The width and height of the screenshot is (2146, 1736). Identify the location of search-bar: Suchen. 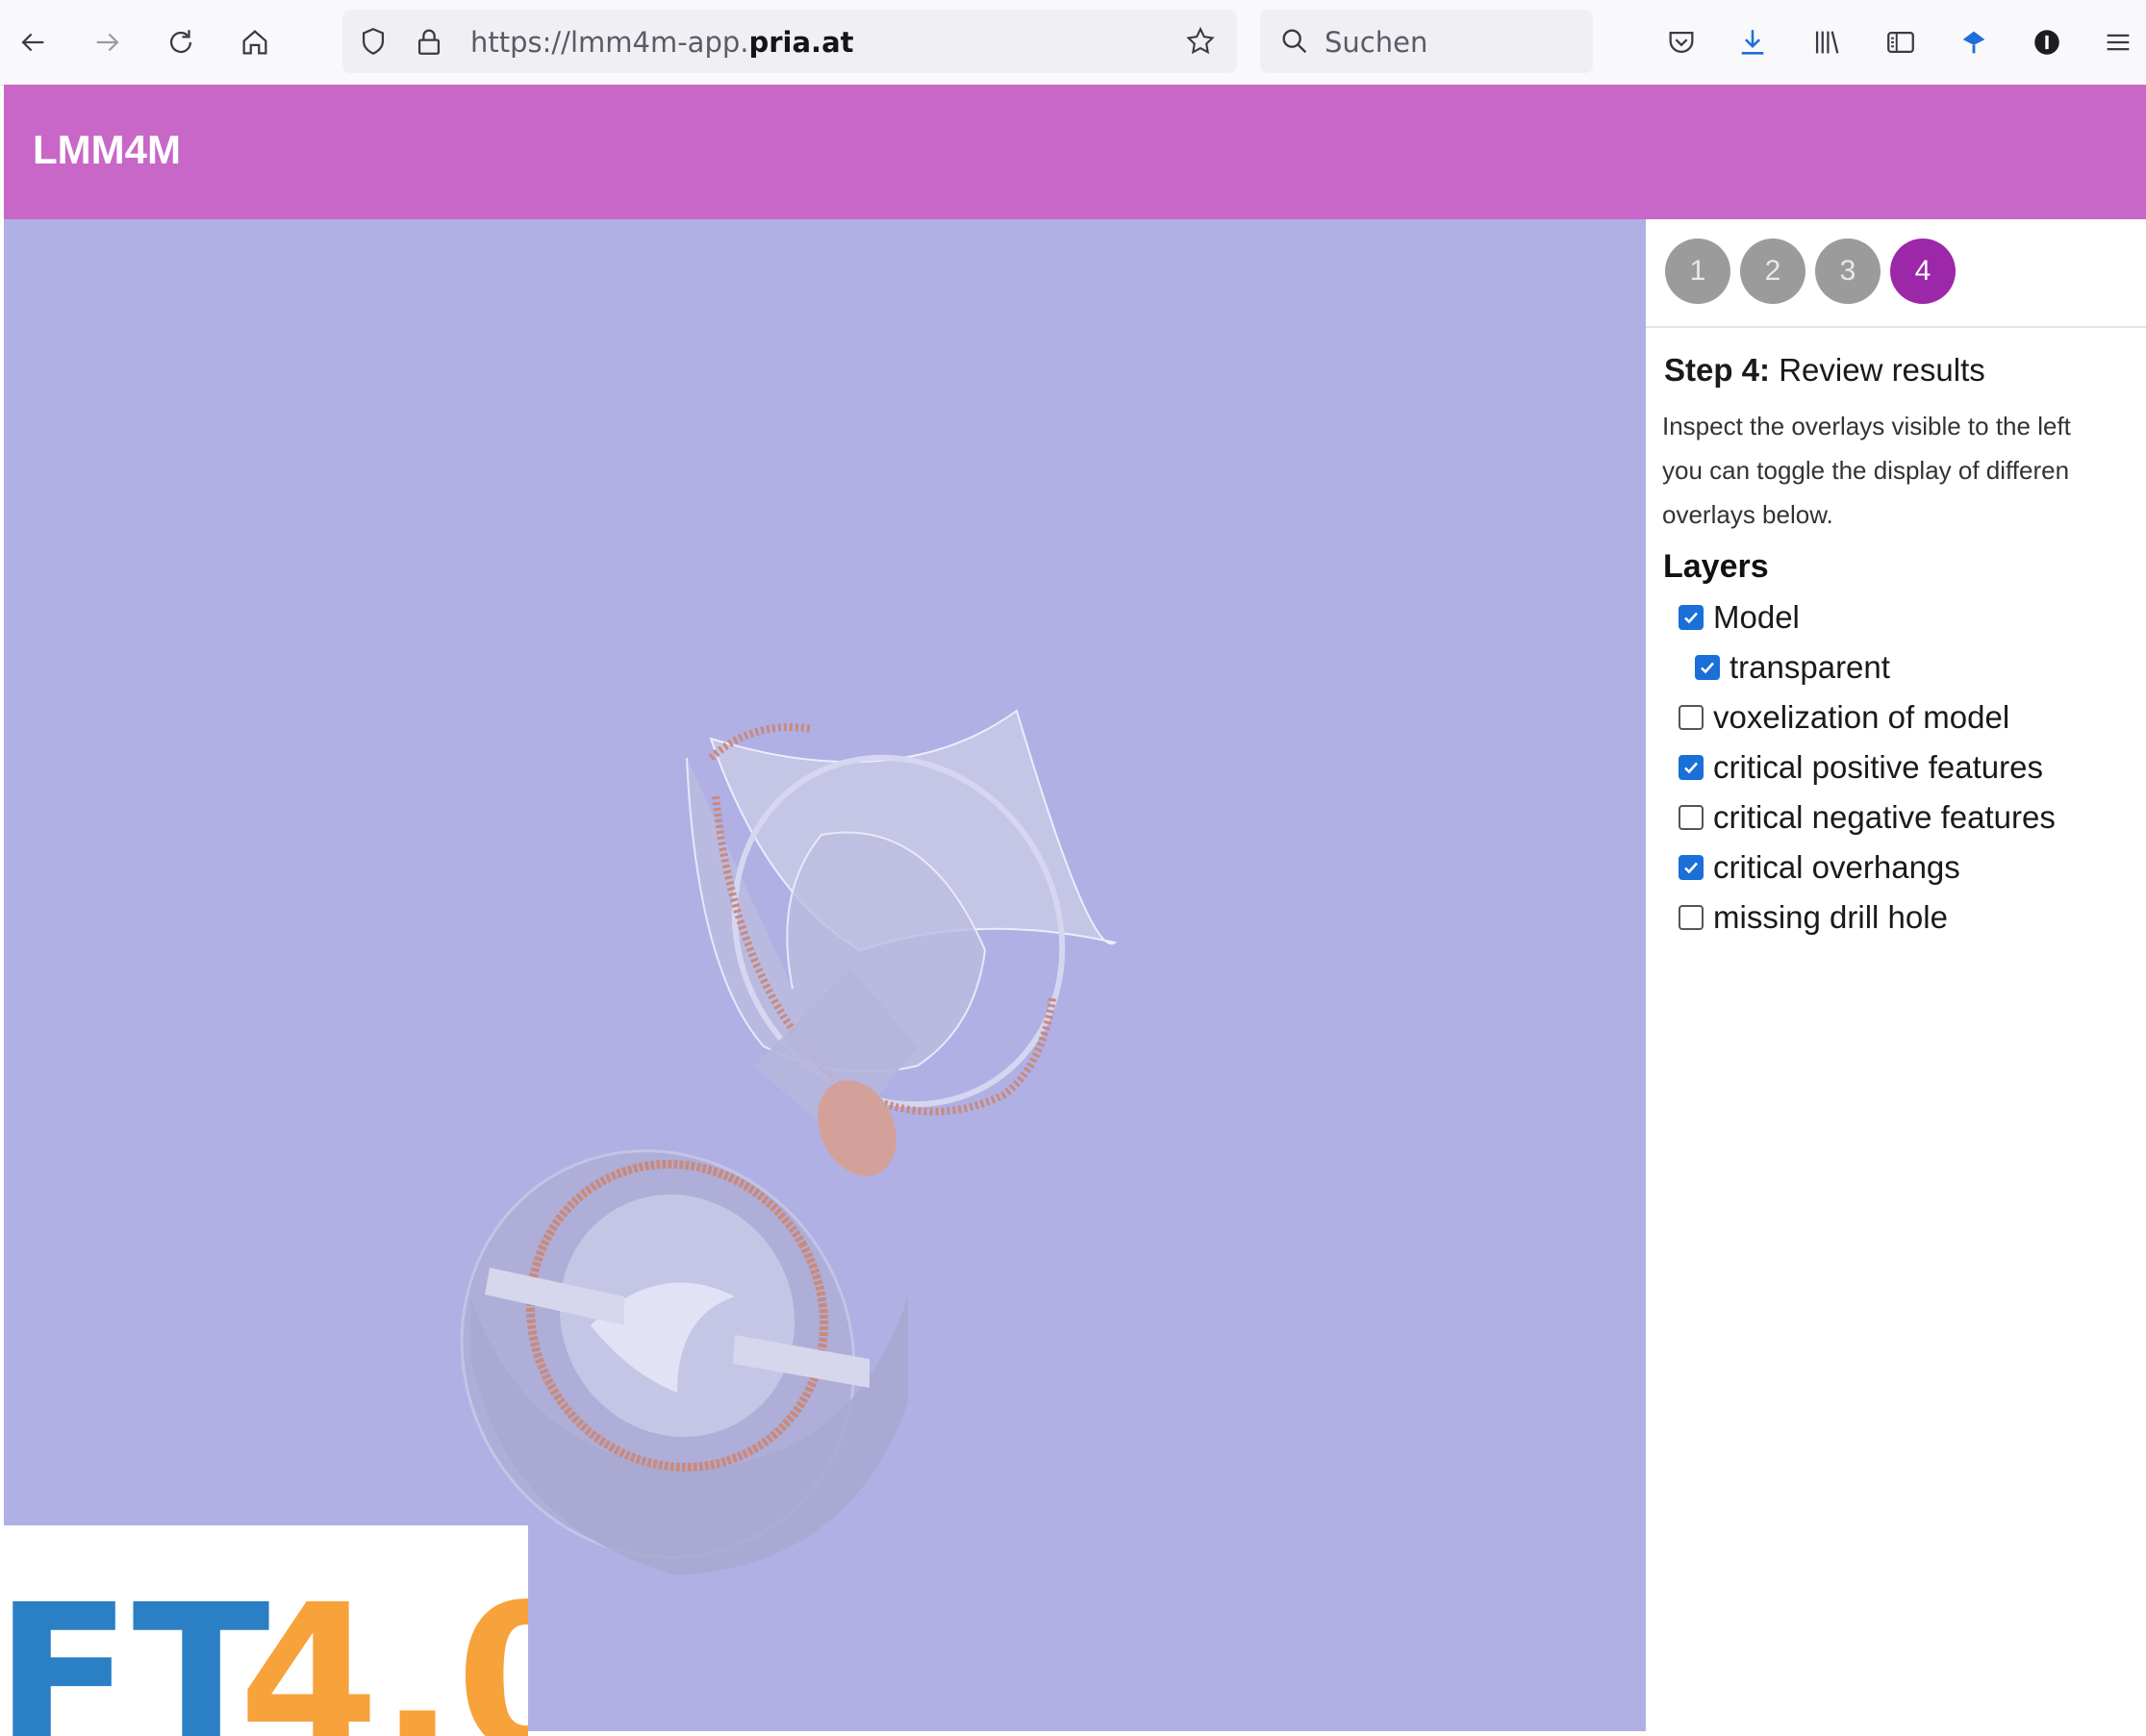
(1427, 41).